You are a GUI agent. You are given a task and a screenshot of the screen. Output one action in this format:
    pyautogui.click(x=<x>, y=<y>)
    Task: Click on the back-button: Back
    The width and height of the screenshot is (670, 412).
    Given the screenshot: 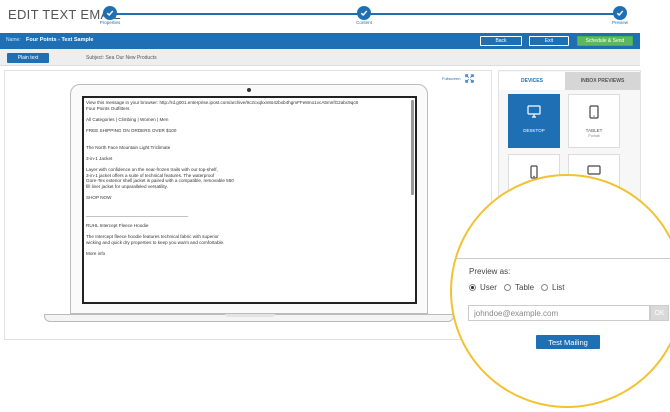 What is the action you would take?
    pyautogui.click(x=501, y=41)
    